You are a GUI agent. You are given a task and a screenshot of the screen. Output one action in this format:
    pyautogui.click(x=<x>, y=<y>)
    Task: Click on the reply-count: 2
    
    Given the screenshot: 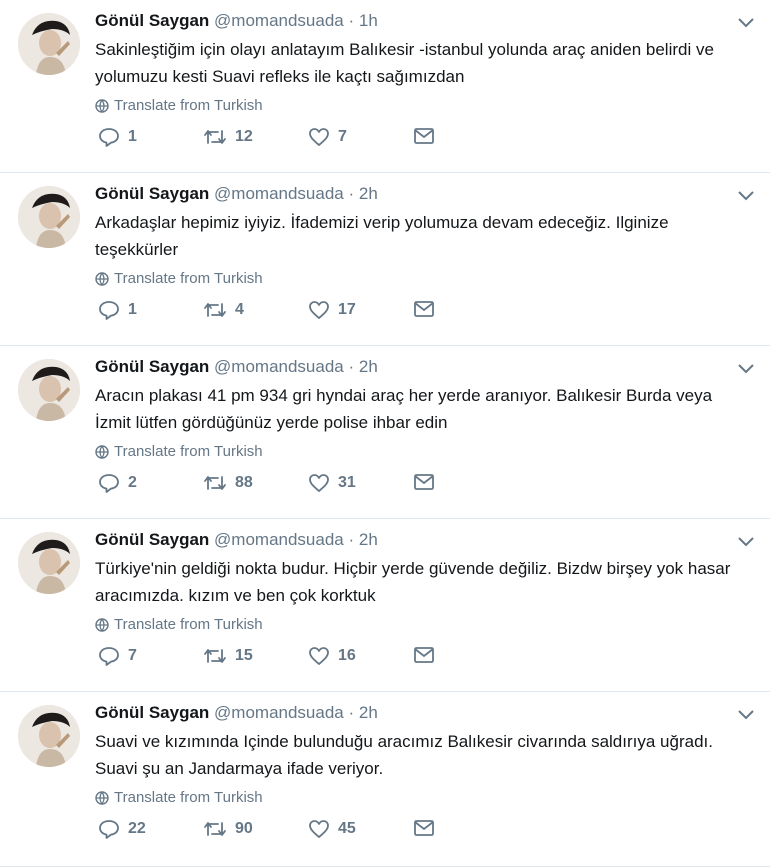 What is the action you would take?
    pyautogui.click(x=132, y=482)
    